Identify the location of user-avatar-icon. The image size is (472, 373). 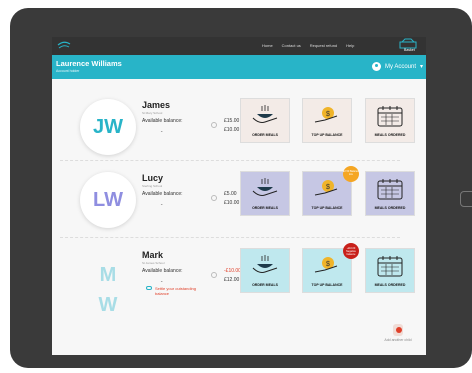
(376, 66).